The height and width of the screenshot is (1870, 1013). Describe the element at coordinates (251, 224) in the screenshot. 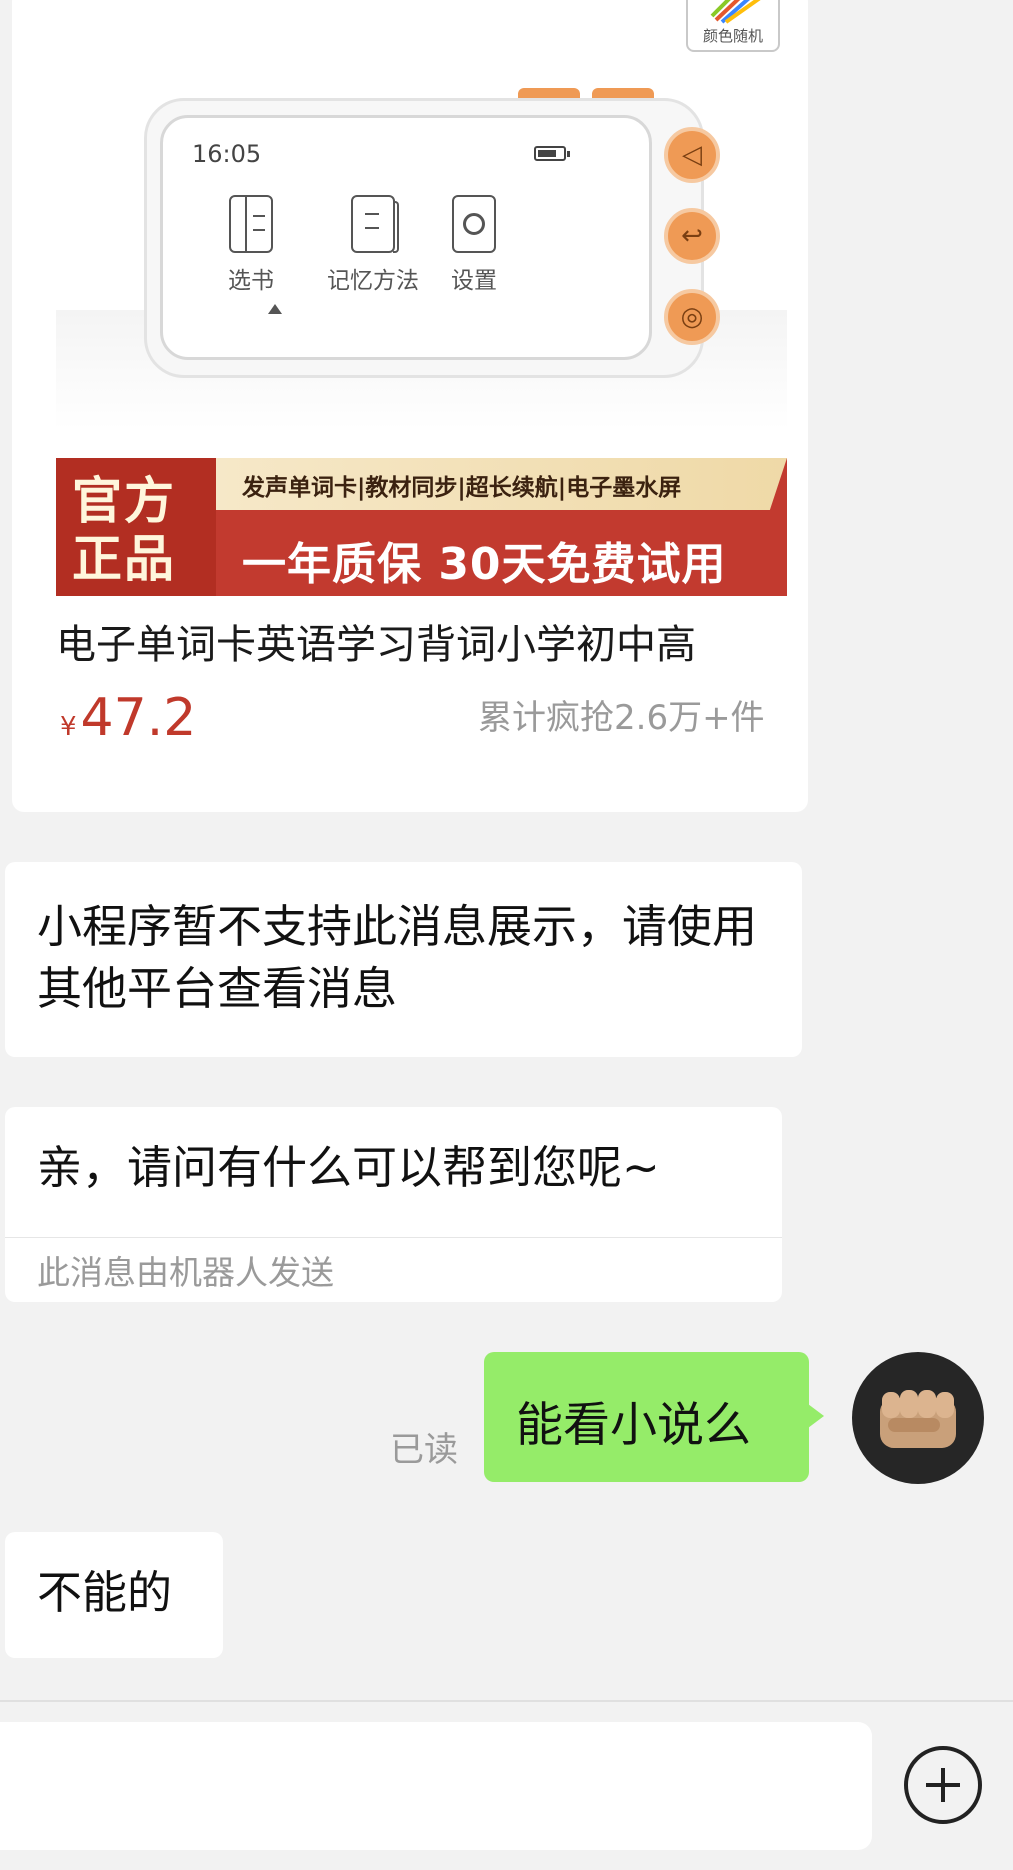

I see `book-icon` at that location.